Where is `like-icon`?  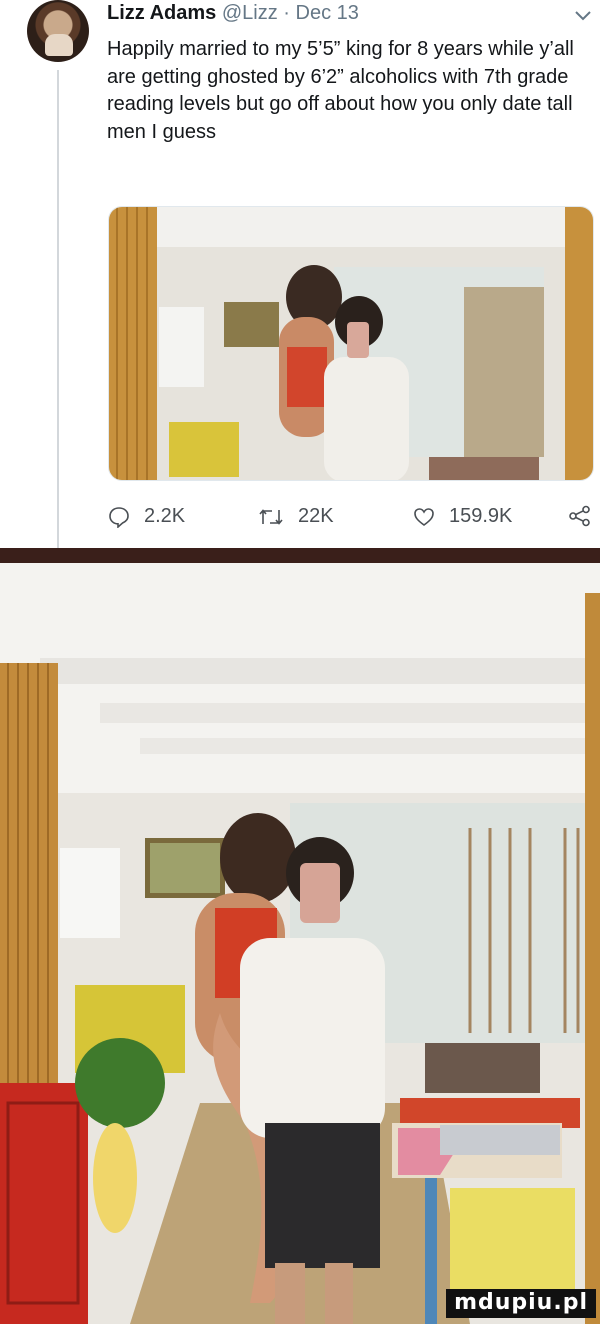 like-icon is located at coordinates (424, 516).